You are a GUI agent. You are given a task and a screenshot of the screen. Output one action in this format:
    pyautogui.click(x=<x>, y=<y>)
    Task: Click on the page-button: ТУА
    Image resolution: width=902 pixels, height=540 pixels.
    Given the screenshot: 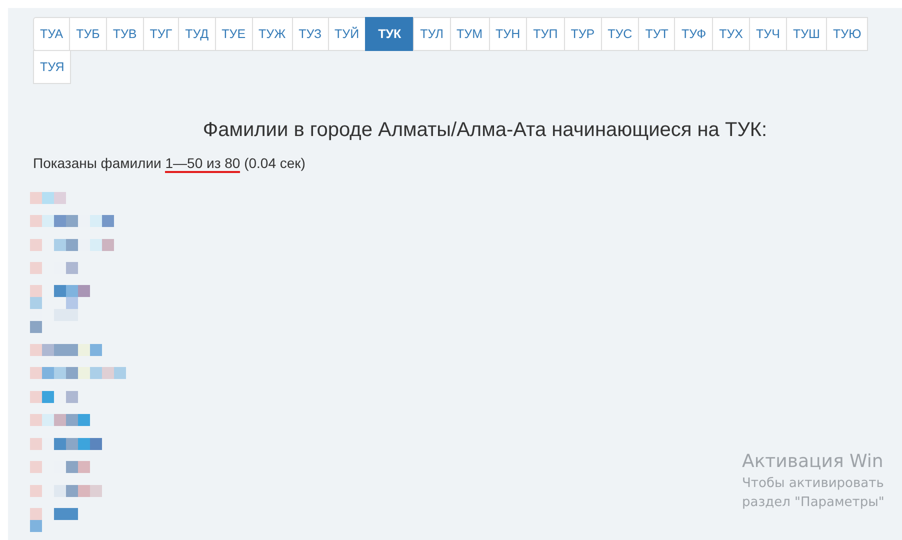 What is the action you would take?
    pyautogui.click(x=51, y=34)
    